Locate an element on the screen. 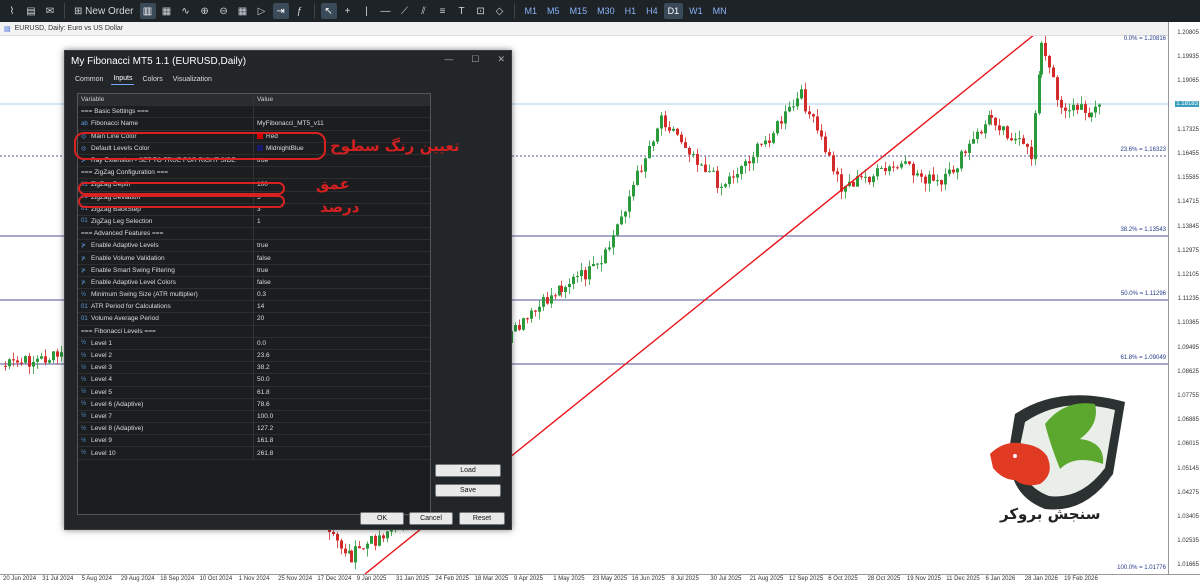  row-value: MyFibonacci_MT5_v11 is located at coordinates (289, 123).